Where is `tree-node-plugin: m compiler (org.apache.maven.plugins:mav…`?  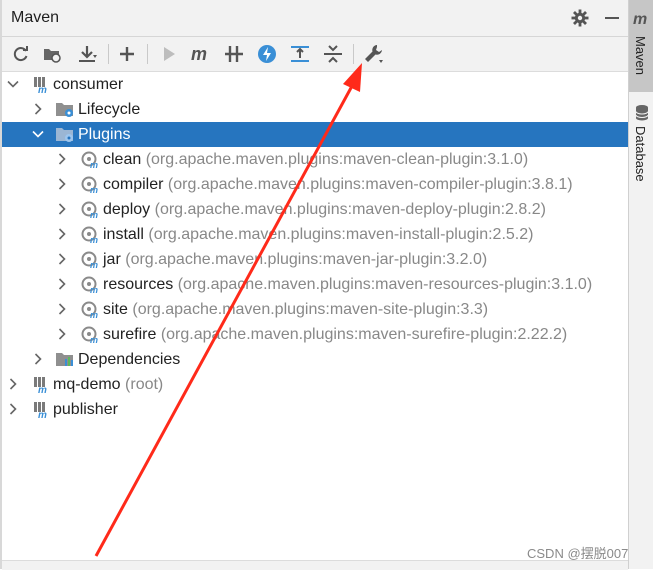
tree-node-plugin: m compiler (org.apache.maven.plugins:mav… is located at coordinates (315, 184).